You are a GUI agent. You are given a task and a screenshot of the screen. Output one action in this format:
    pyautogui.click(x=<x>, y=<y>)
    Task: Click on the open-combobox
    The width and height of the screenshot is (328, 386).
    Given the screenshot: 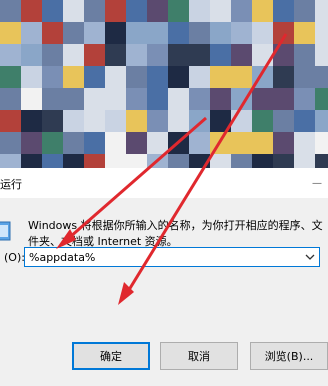 What is the action you would take?
    pyautogui.click(x=172, y=257)
    